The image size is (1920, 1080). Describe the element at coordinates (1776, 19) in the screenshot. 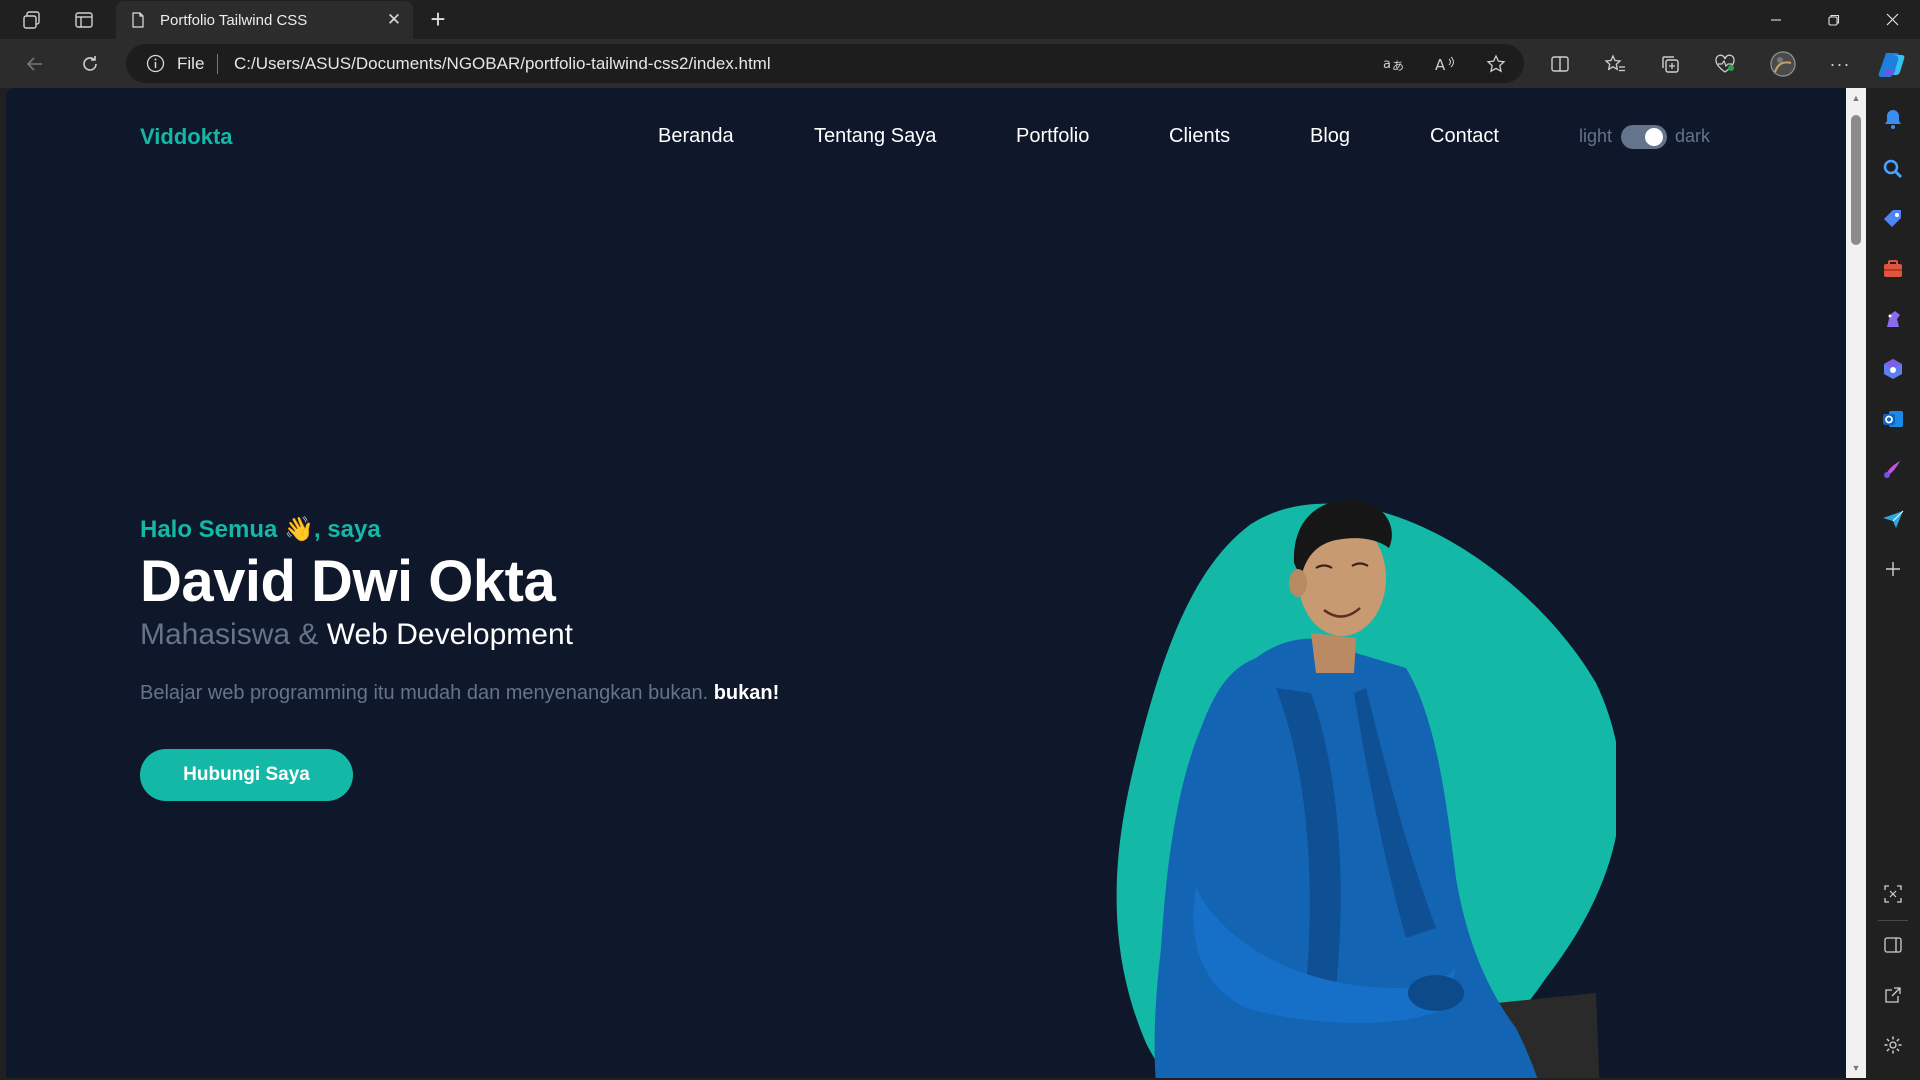

I see `minimize-icon` at that location.